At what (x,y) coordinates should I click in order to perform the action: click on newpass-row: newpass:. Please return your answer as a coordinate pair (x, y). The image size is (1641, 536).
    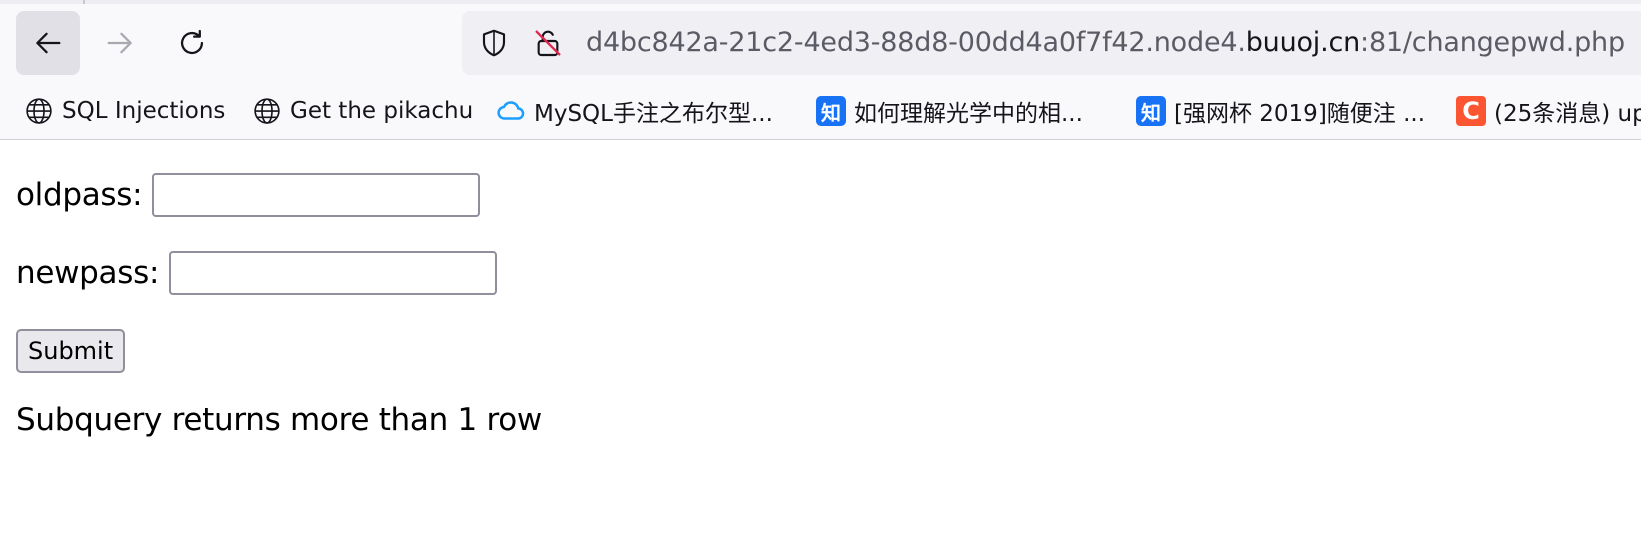
    Looking at the image, I should click on (257, 273).